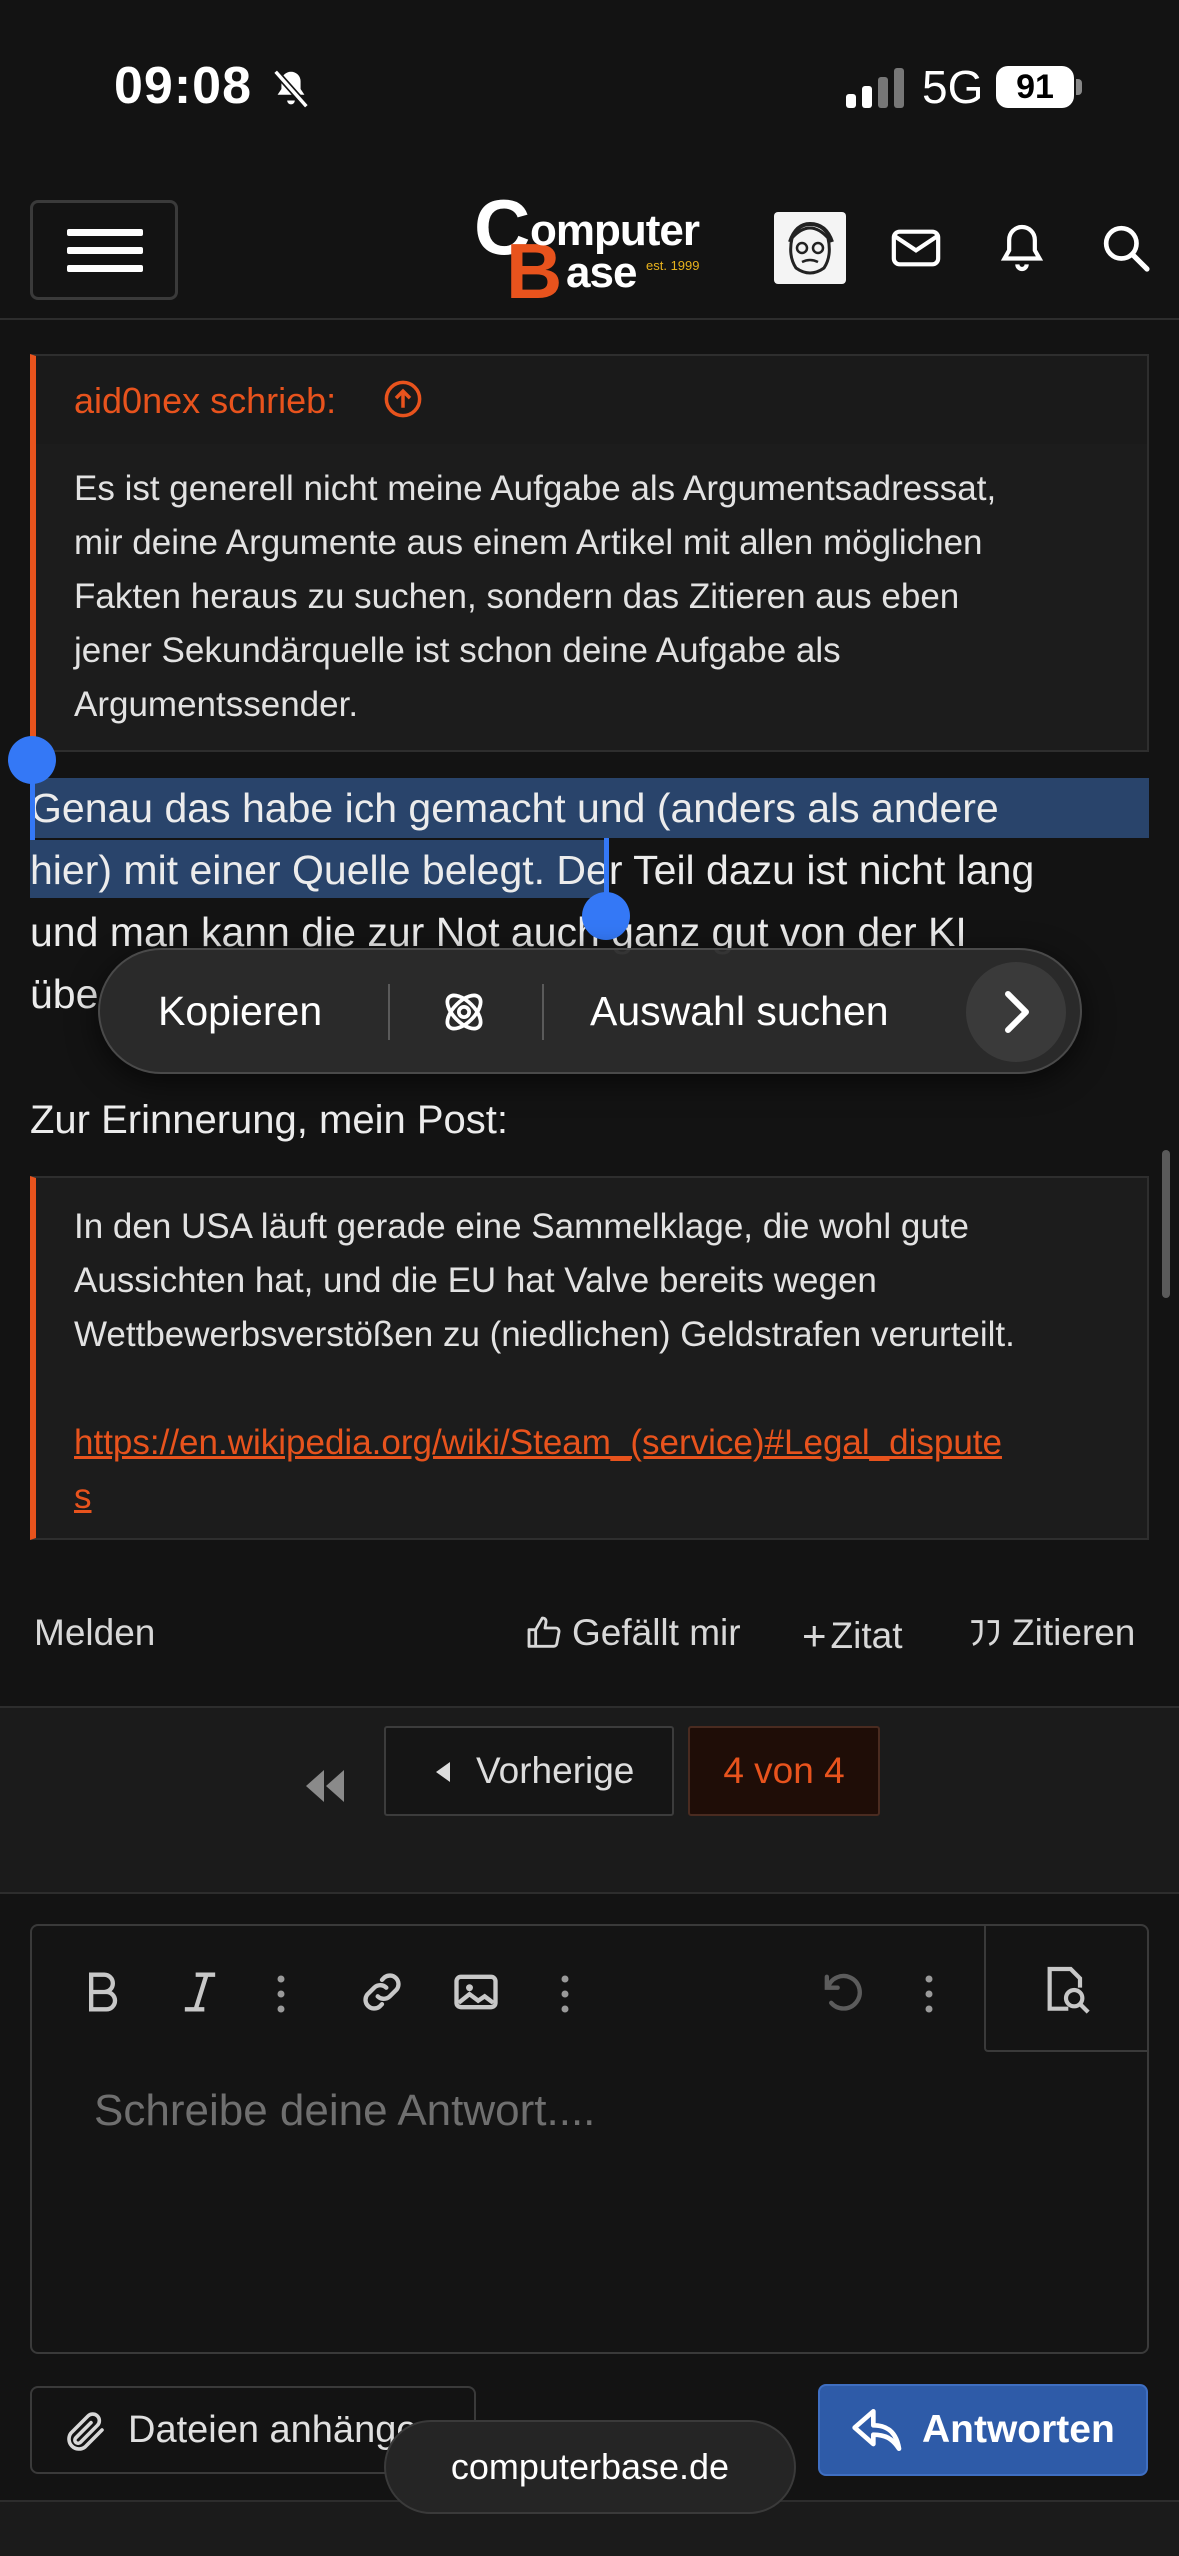  I want to click on paperclip-icon, so click(85, 2431).